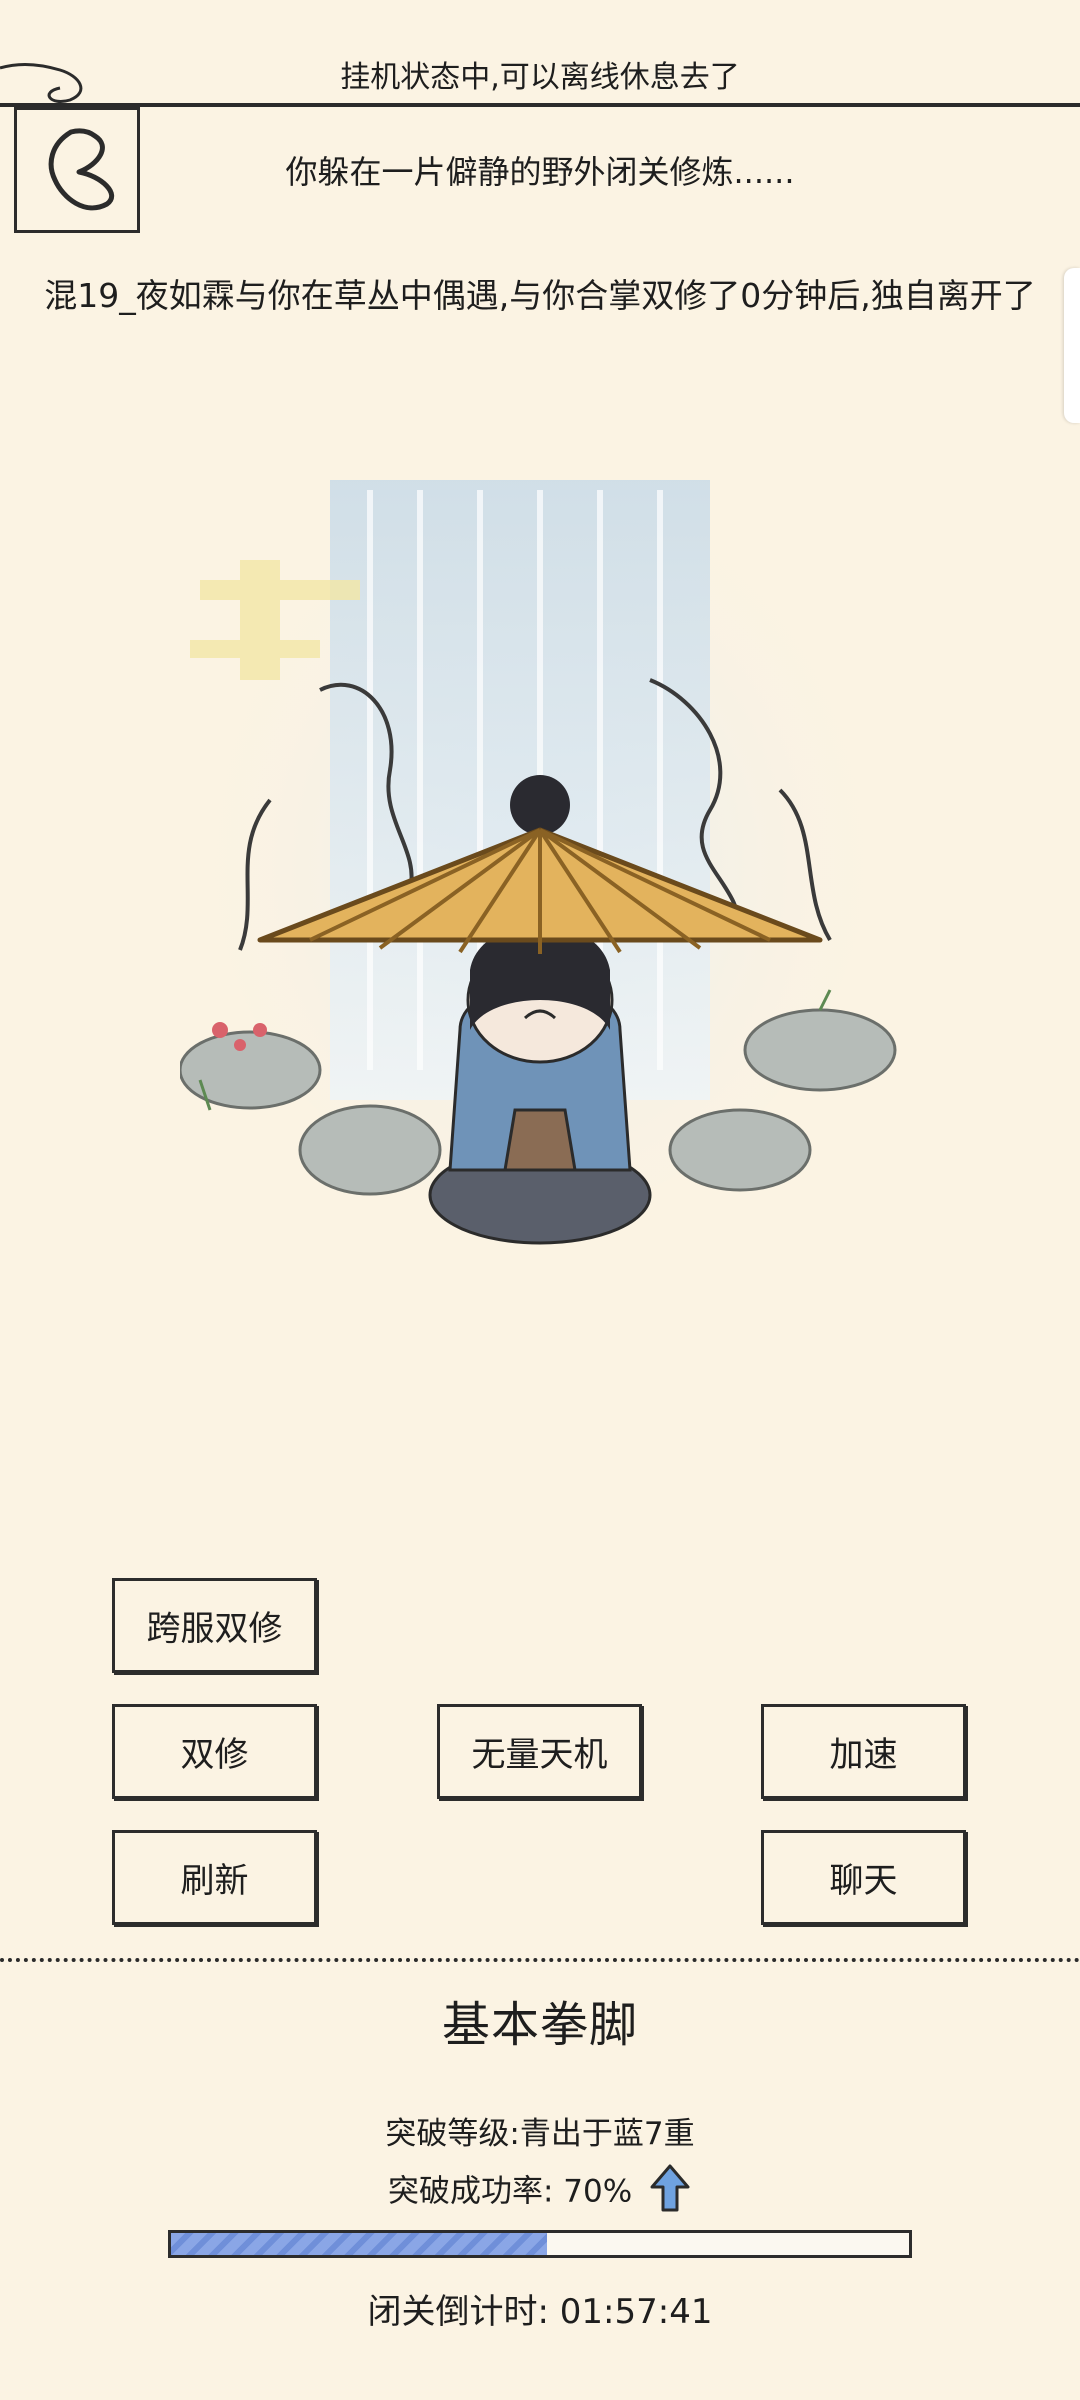  Describe the element at coordinates (359, 2244) in the screenshot. I see `progress-fill` at that location.